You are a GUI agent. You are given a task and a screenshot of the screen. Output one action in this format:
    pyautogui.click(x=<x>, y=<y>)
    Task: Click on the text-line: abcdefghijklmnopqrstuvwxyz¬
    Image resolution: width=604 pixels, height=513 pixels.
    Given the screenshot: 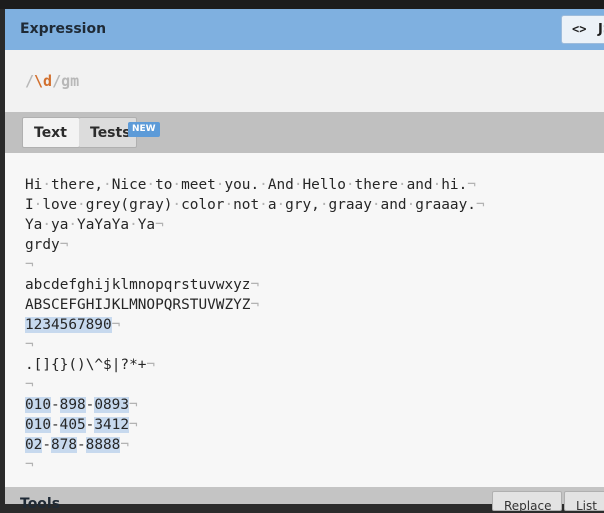 What is the action you would take?
    pyautogui.click(x=142, y=285)
    